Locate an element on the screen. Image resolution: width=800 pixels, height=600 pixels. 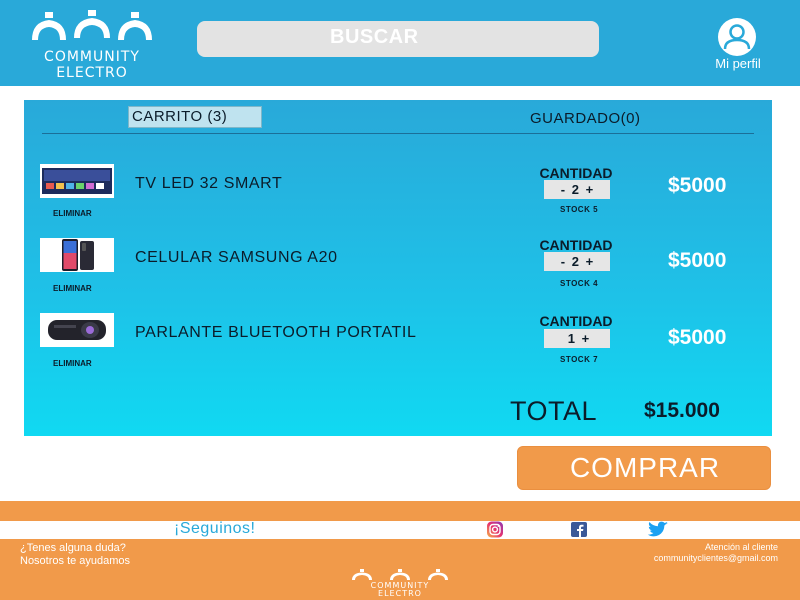
logo-text-top: COMMUNITY is located at coordinates (92, 57).